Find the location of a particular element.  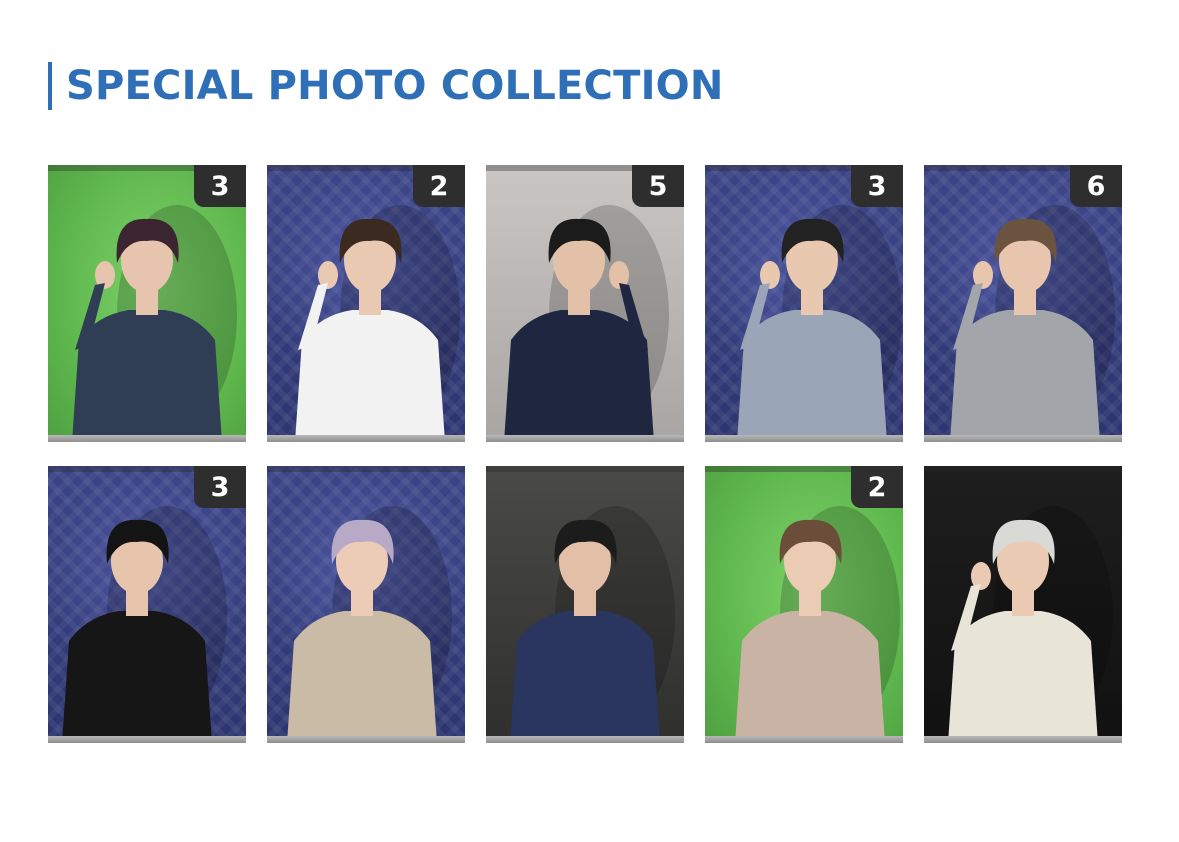

section-header: SPECIAL PHOTO COLLECTION is located at coordinates (386, 86).